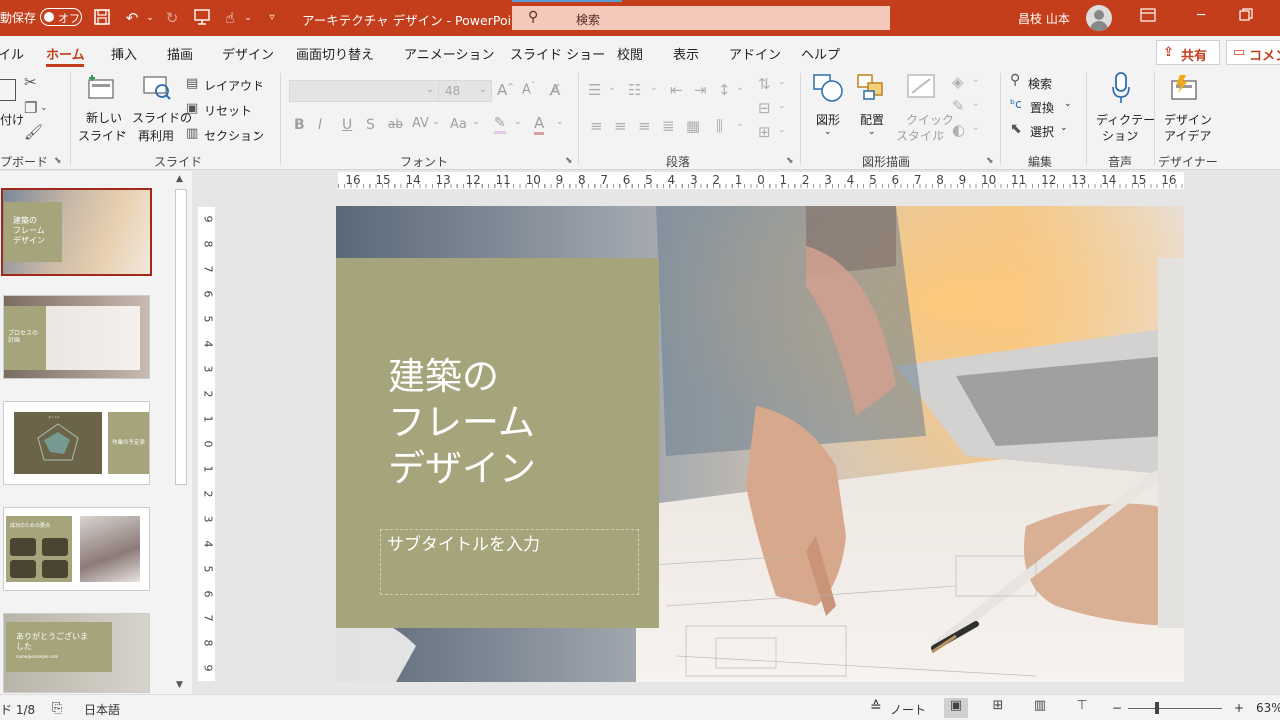 The image size is (1280, 720). What do you see at coordinates (30, 108) in the screenshot?
I see `copy-icon: ❐` at bounding box center [30, 108].